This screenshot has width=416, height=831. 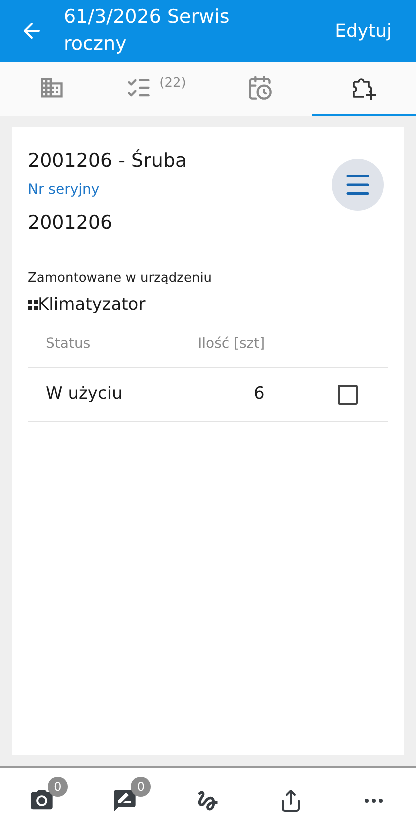 I want to click on calendar-clock-icon, so click(x=260, y=88).